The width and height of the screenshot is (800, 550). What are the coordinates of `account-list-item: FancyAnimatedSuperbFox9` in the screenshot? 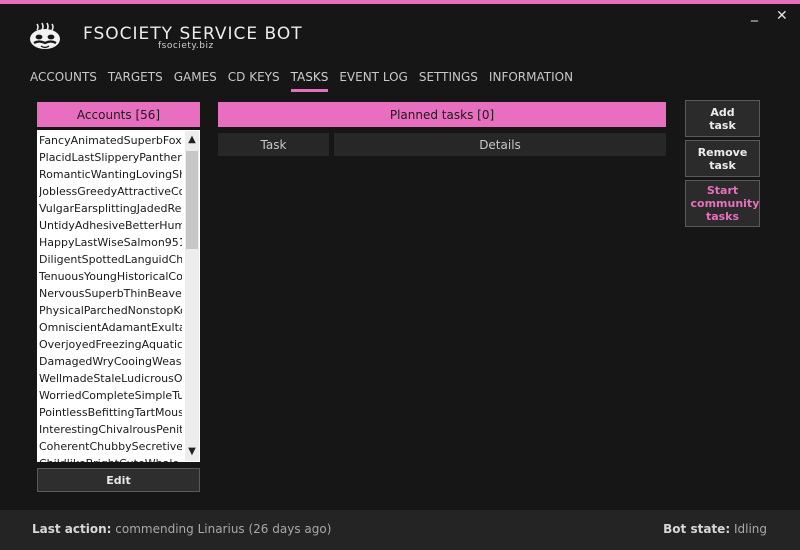 It's located at (110, 140).